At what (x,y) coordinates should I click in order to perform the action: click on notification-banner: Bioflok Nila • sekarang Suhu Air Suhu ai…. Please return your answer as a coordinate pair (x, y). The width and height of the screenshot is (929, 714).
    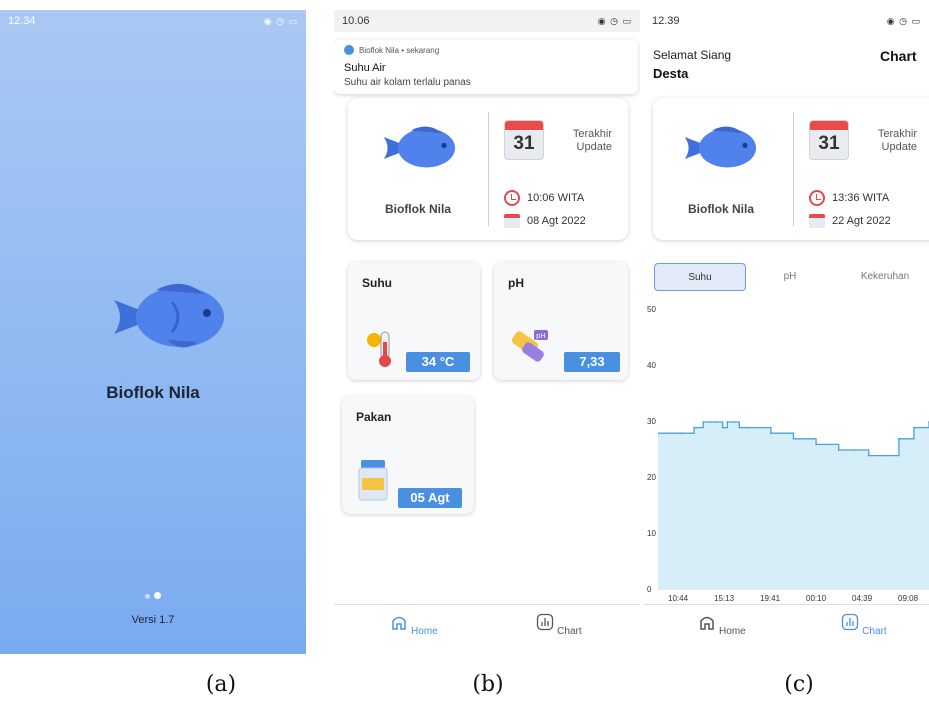
    Looking at the image, I should click on (486, 67).